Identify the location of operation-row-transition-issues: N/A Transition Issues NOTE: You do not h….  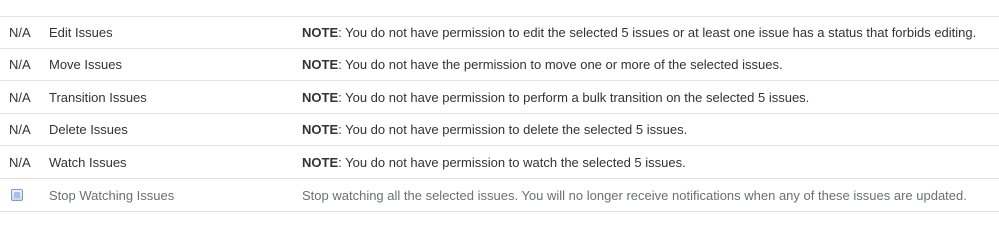
(499, 98).